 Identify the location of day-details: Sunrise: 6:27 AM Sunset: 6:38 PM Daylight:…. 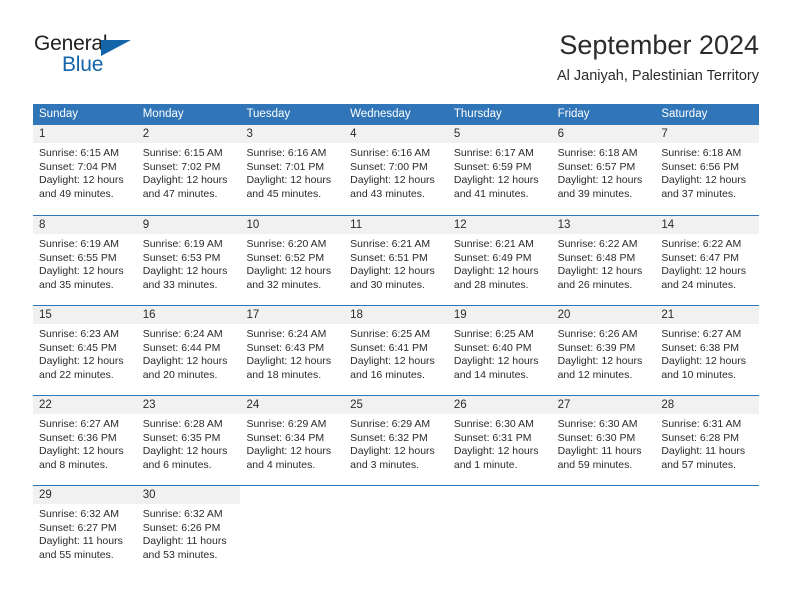
(707, 353).